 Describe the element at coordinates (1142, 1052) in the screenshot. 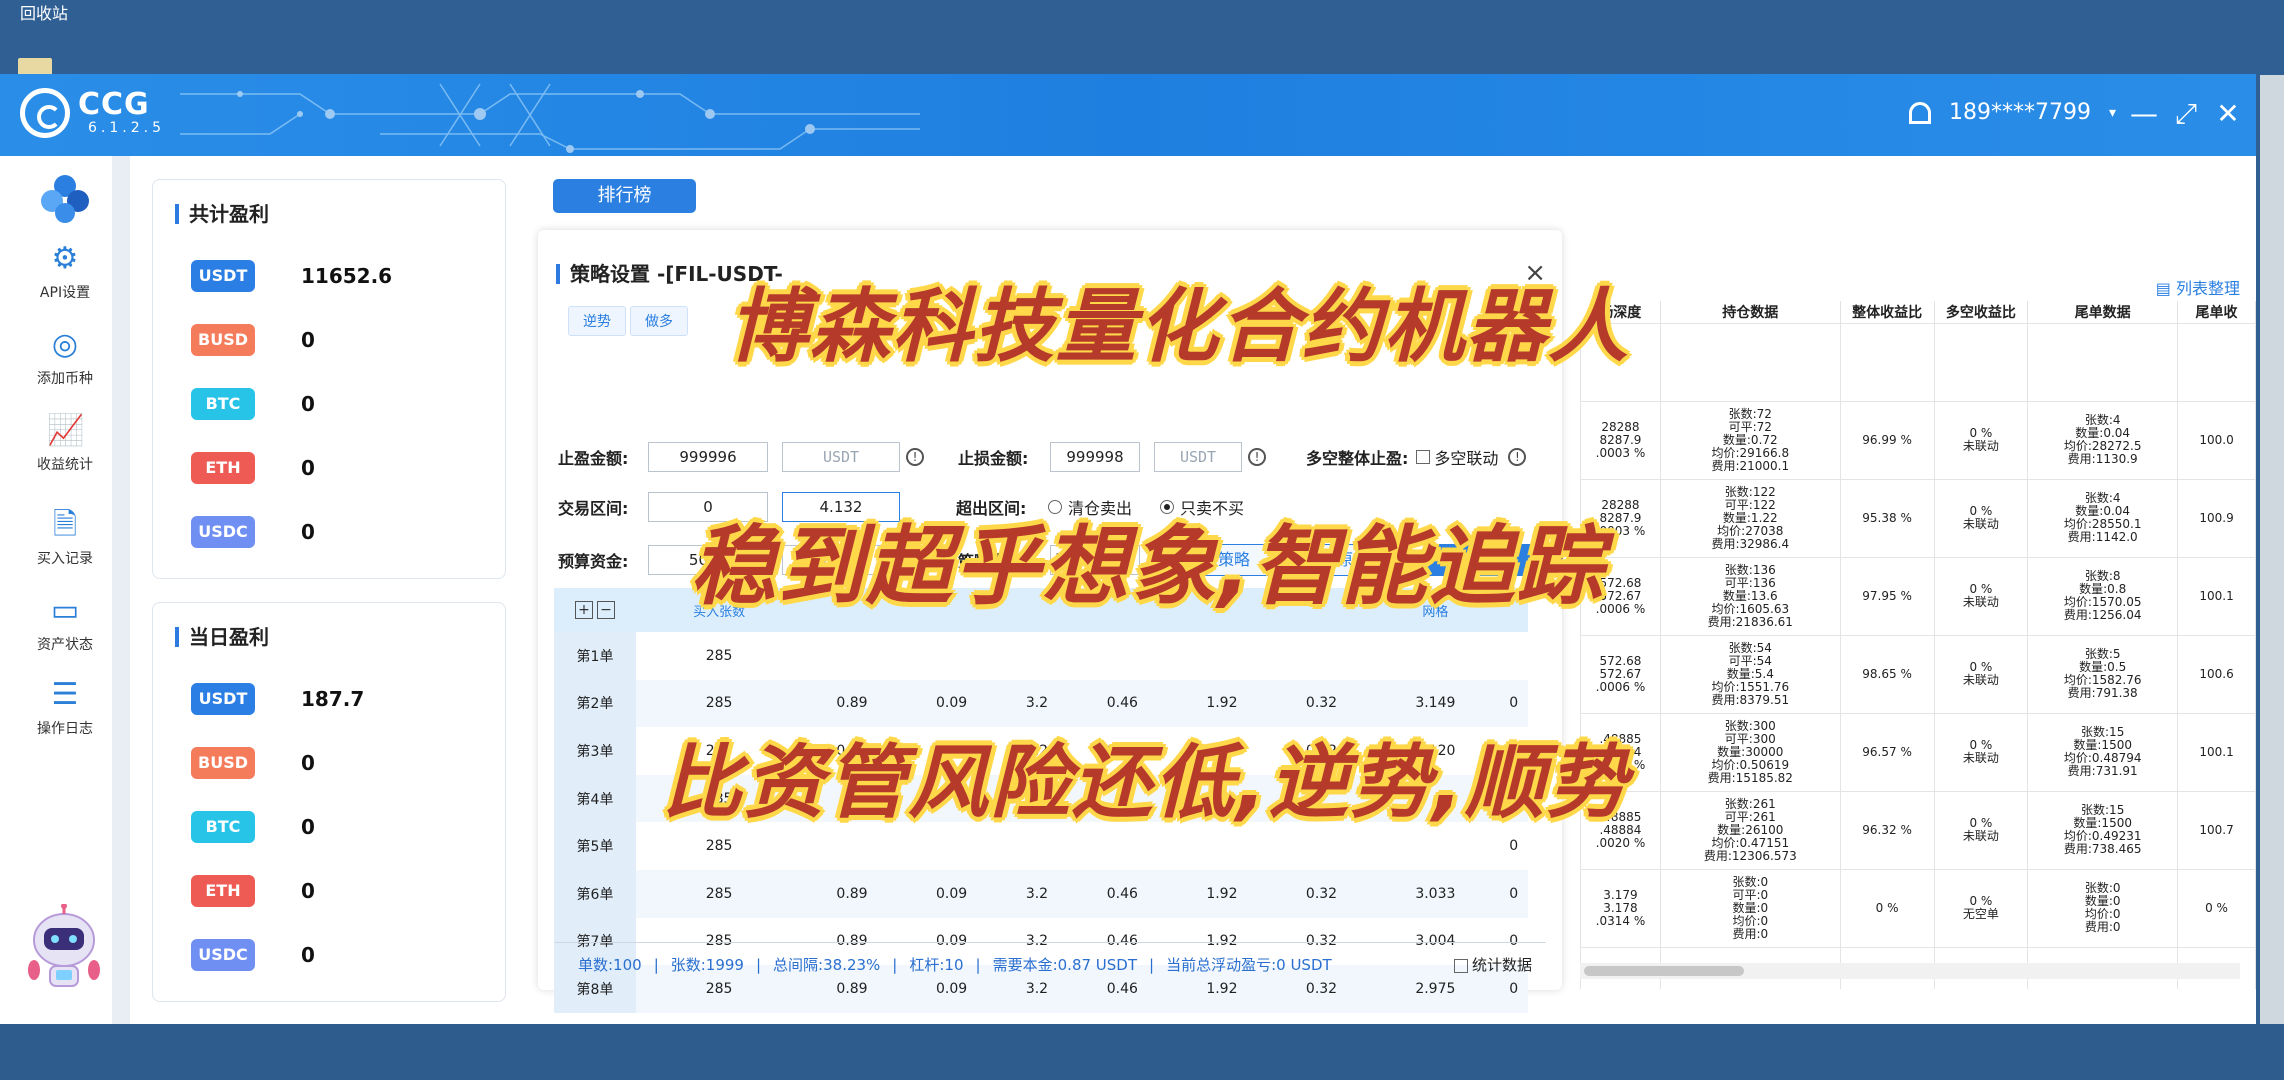

I see `bottom-taskbar` at that location.